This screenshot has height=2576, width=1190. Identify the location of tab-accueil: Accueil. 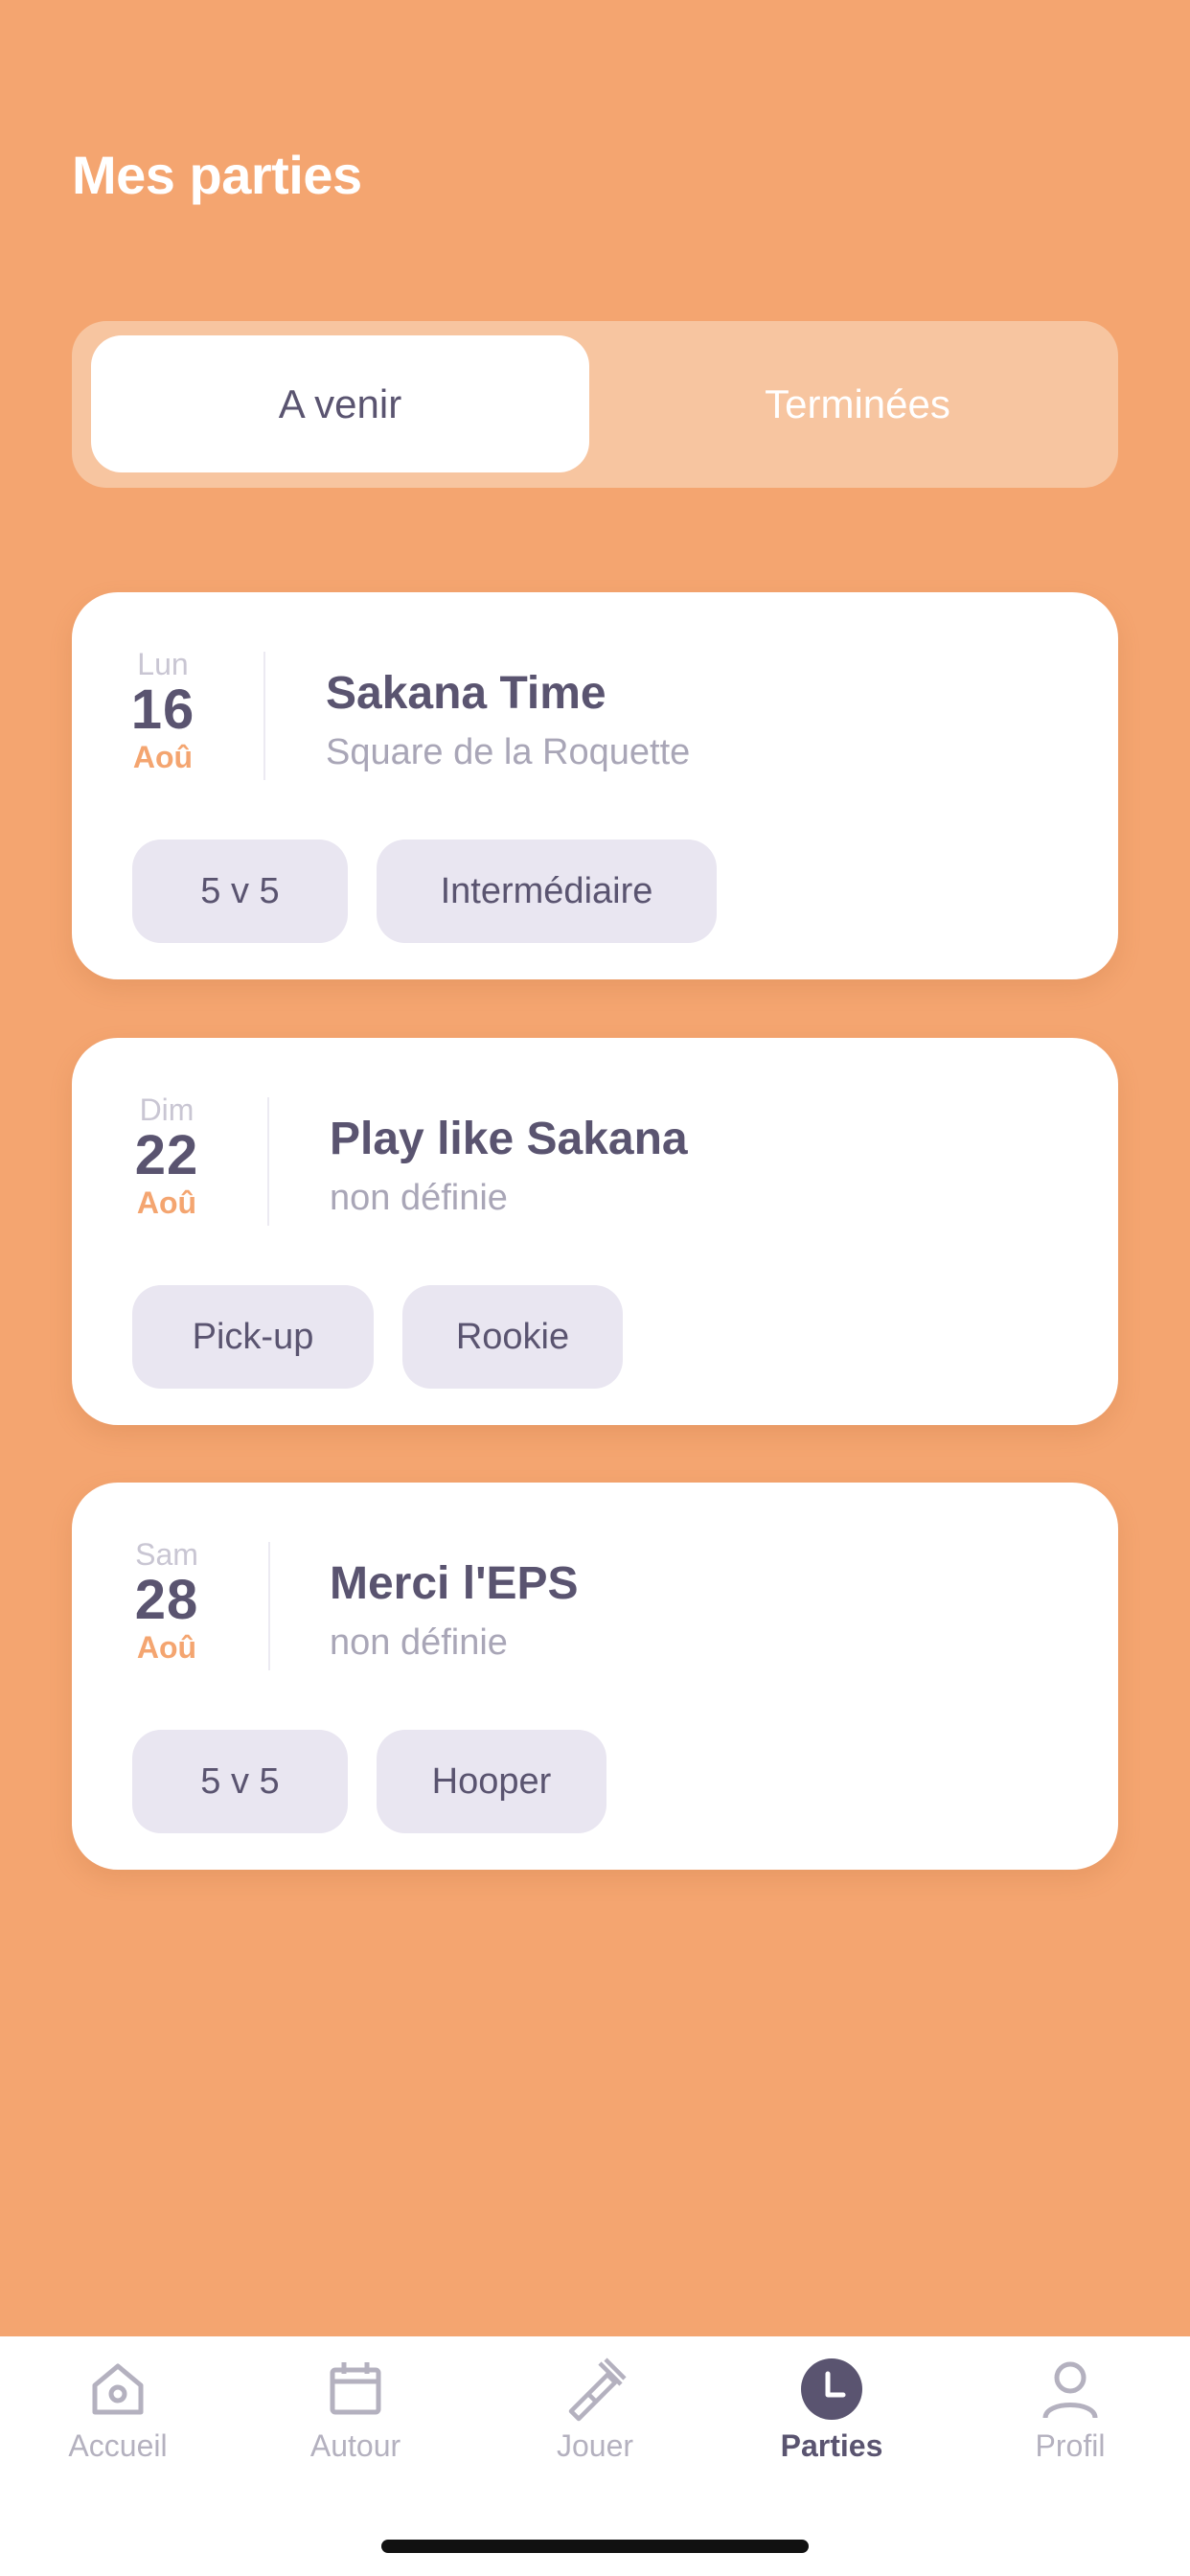
(118, 2410).